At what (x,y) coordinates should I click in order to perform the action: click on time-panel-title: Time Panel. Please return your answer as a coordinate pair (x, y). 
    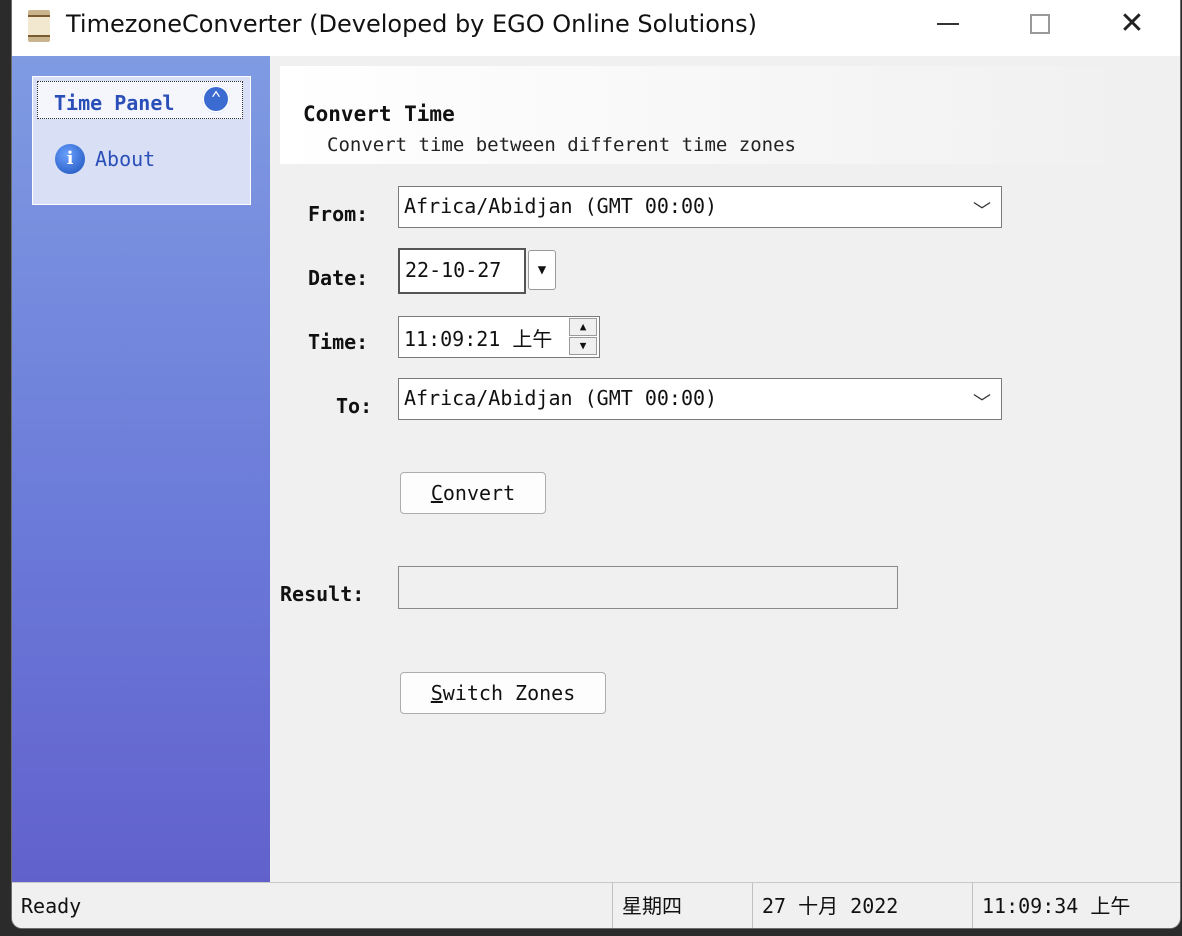
    Looking at the image, I should click on (114, 103).